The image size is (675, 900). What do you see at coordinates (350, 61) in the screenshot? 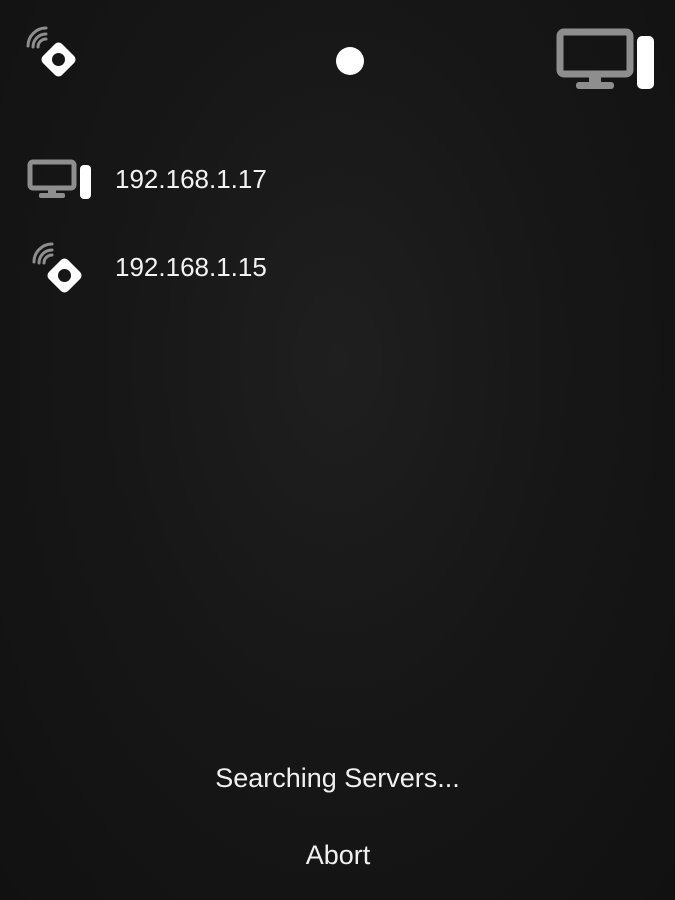
I see `status-indicator-dot` at bounding box center [350, 61].